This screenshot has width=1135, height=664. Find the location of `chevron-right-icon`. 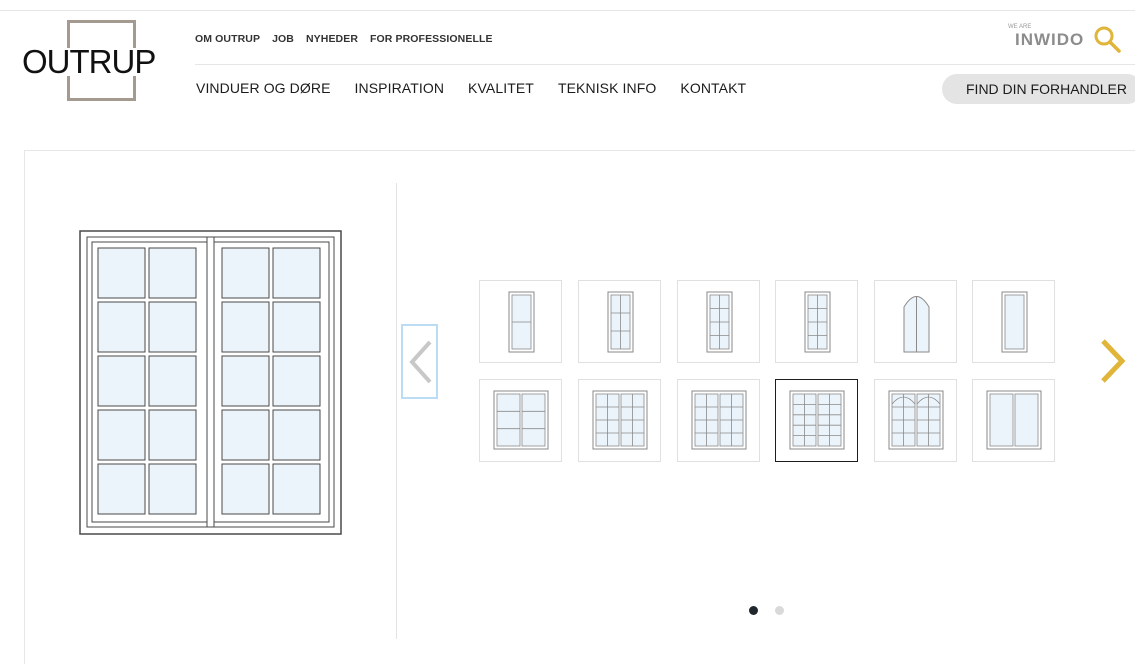

chevron-right-icon is located at coordinates (1113, 361).